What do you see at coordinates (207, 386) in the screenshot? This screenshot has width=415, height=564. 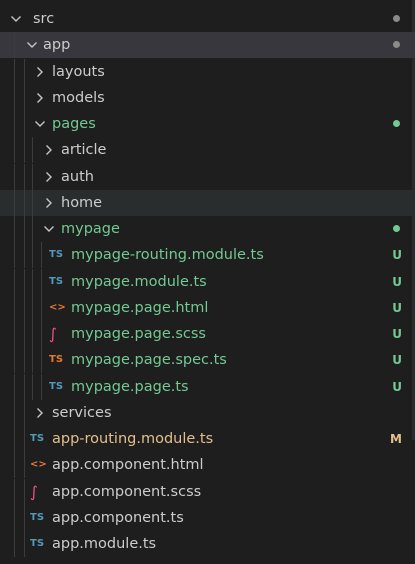 I see `file-mypage-page-ts: TS mypage.page.ts U` at bounding box center [207, 386].